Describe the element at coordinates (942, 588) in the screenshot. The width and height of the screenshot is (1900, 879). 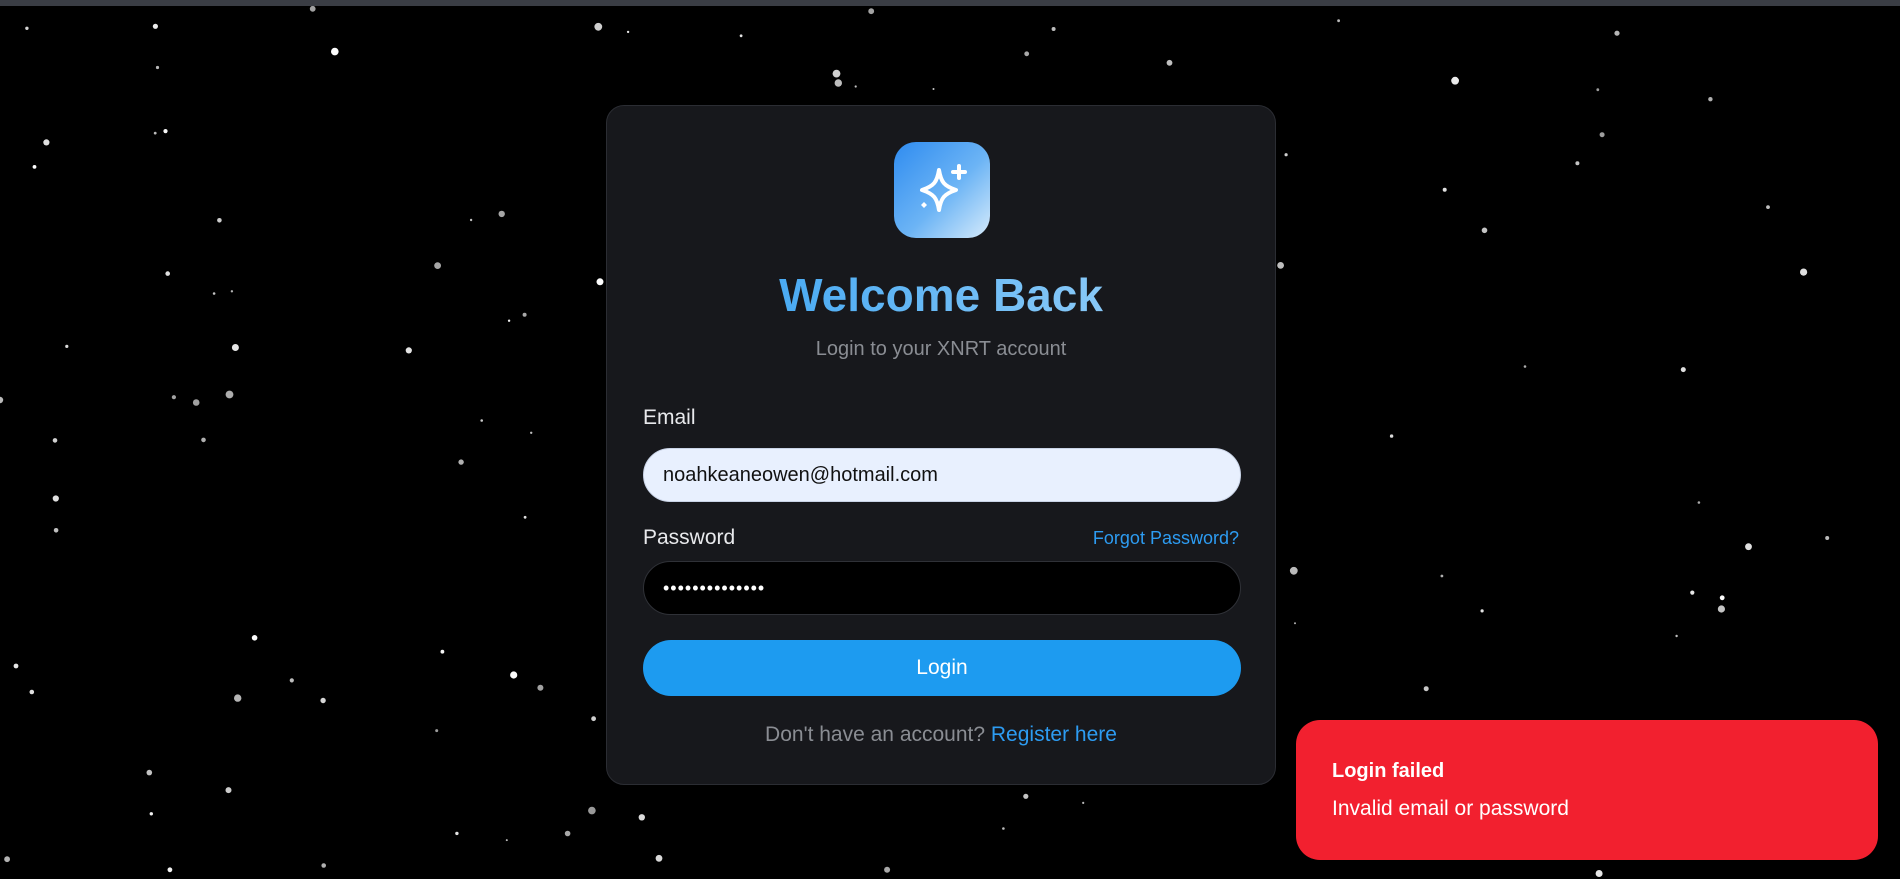
I see `password-field: ••••••••••••••` at that location.